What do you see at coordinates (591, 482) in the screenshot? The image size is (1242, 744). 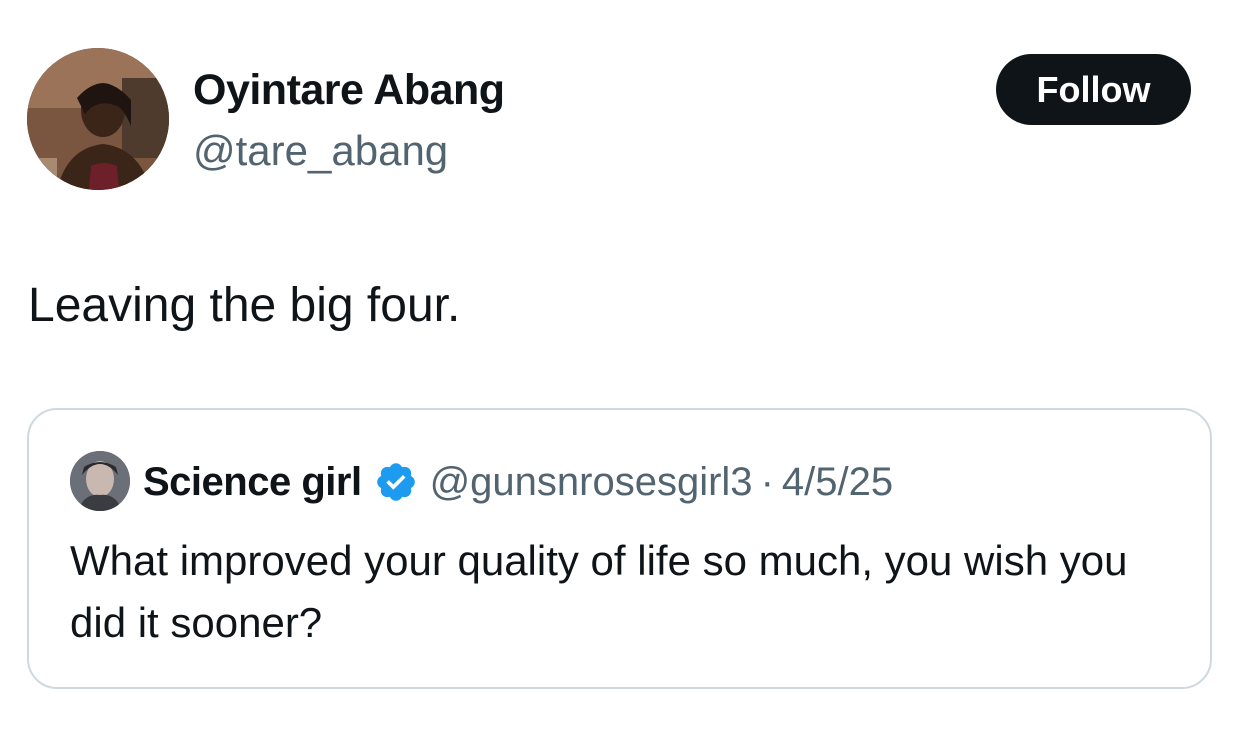 I see `quoted-author-handle: @gunsnrosesgirl3` at bounding box center [591, 482].